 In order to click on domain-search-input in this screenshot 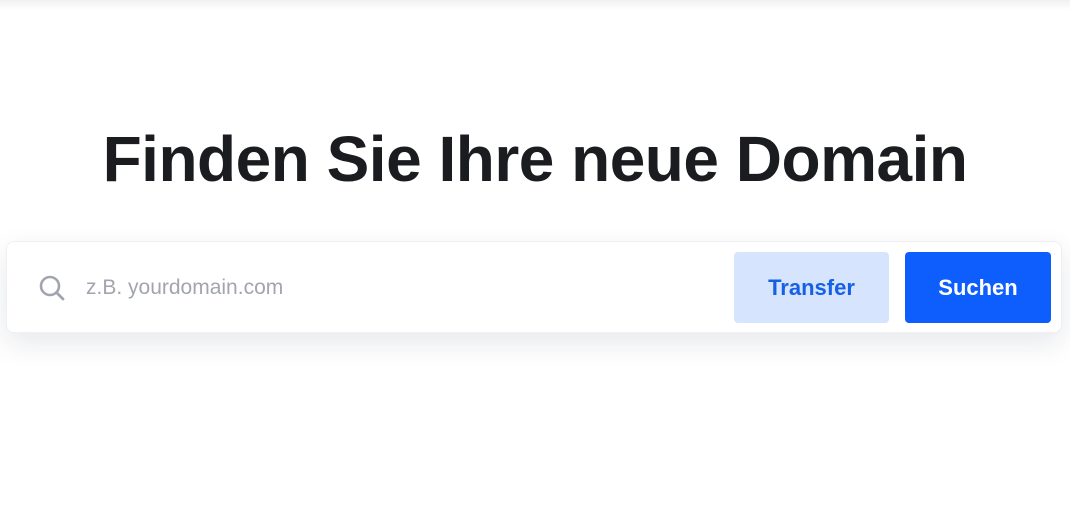, I will do `click(401, 288)`.